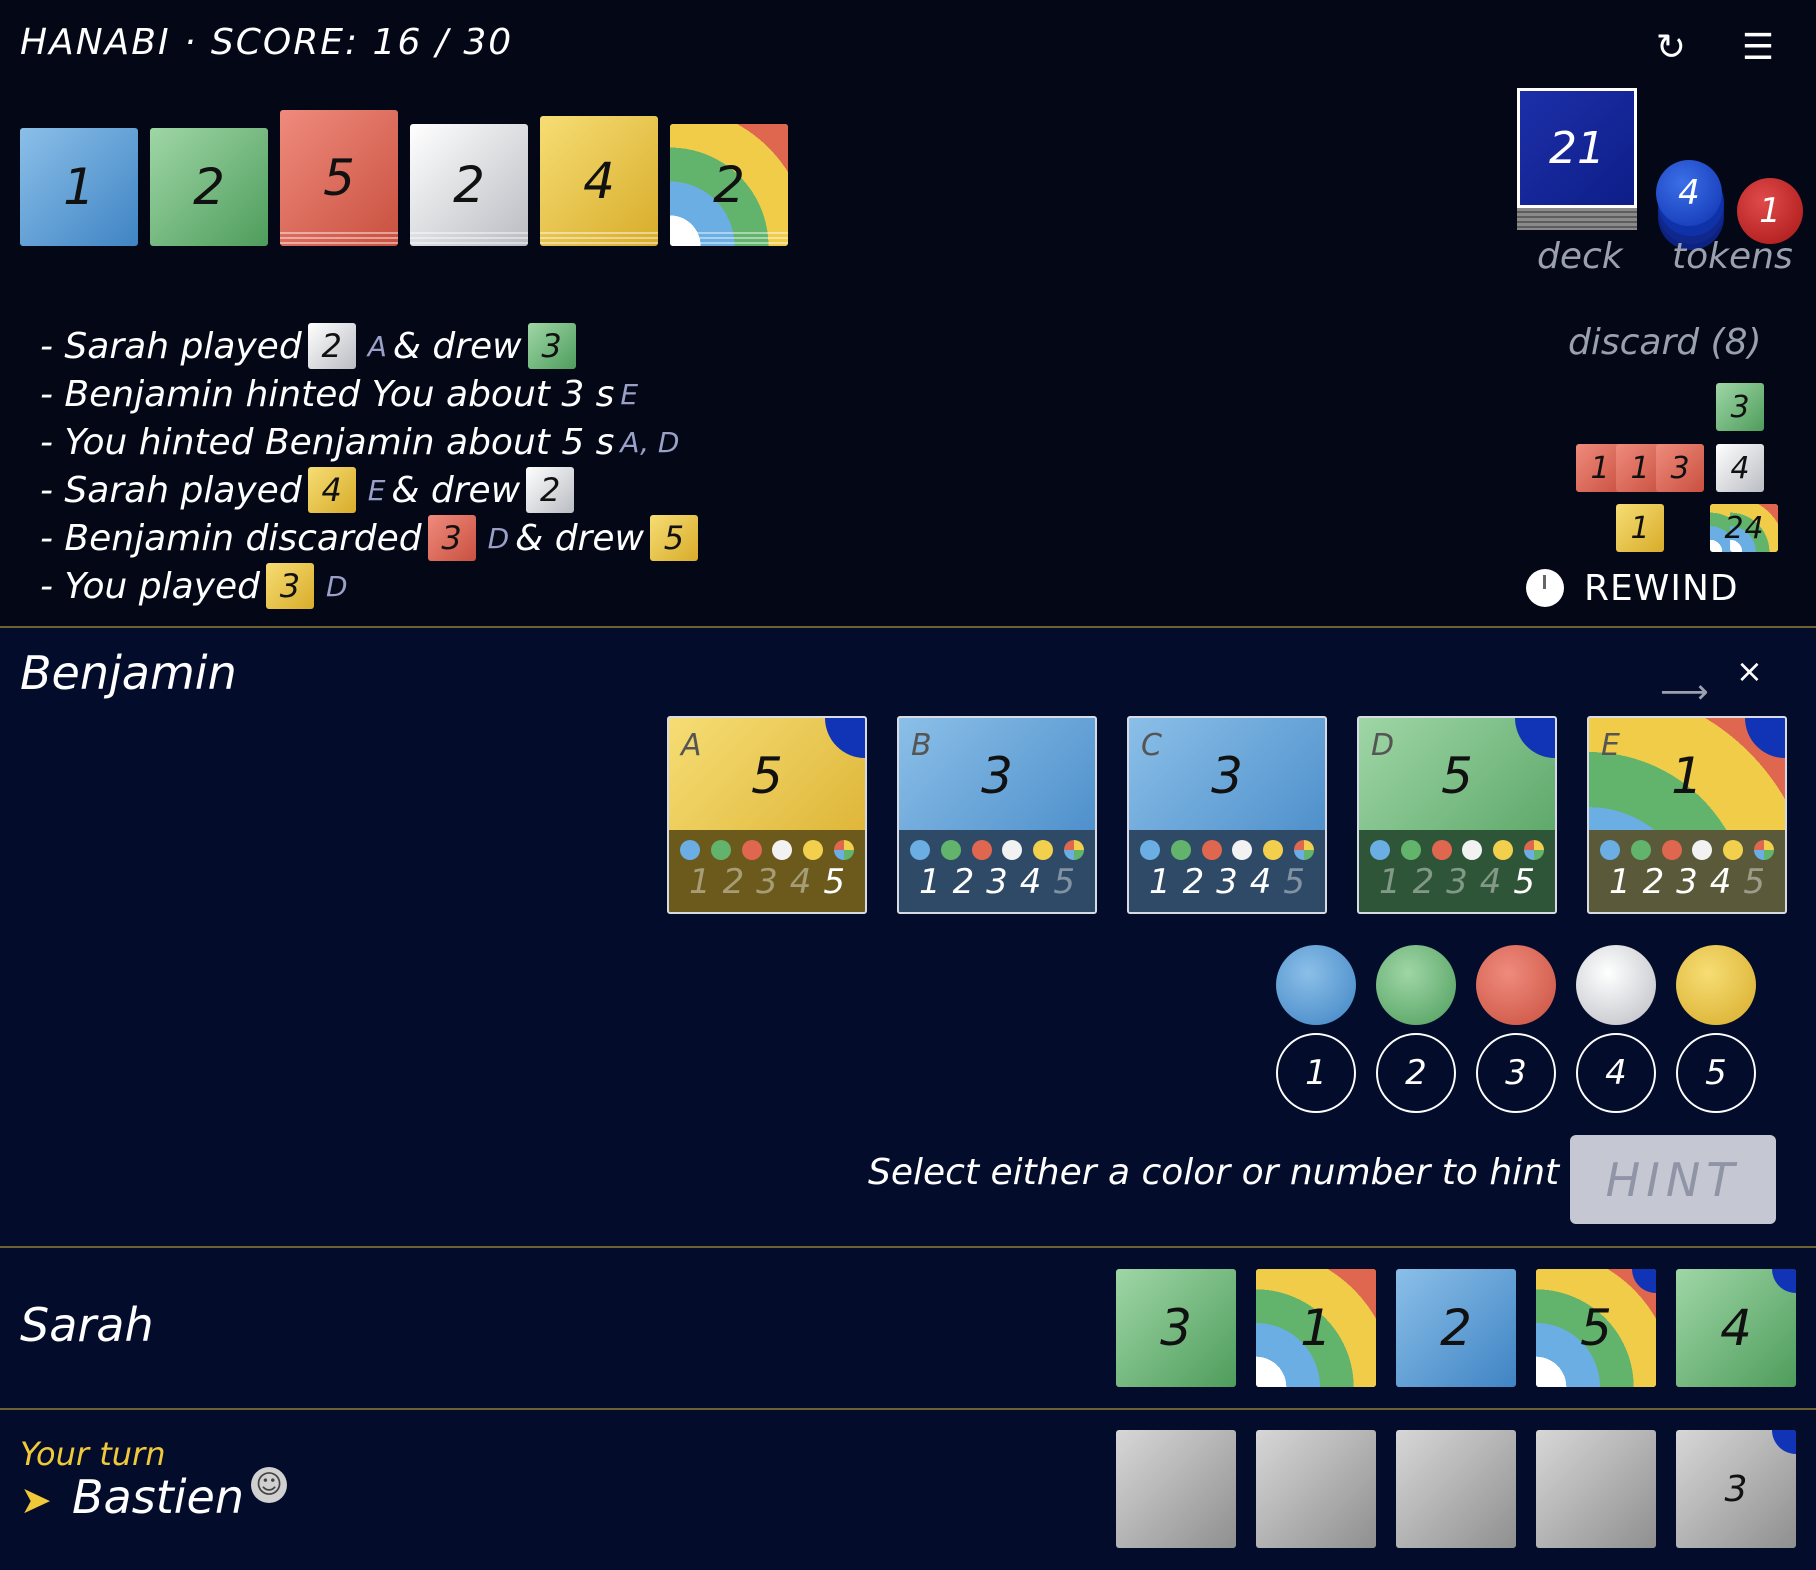 This screenshot has height=1570, width=1816. I want to click on firework-card-rainbow: 2, so click(729, 185).